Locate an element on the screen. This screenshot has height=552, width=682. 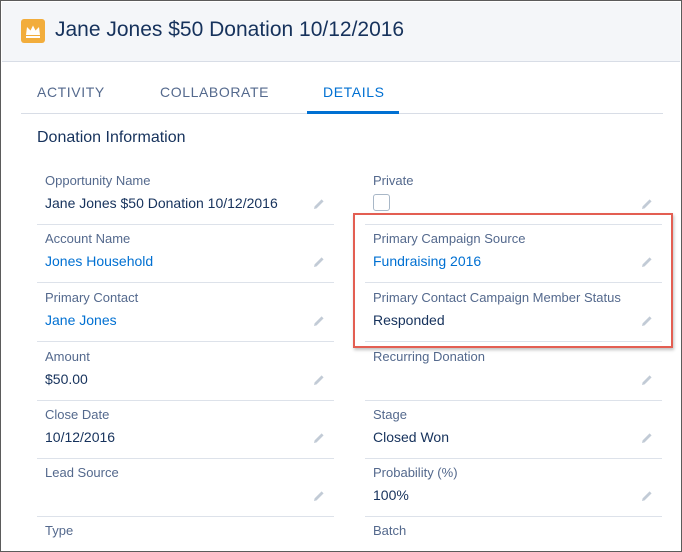
active-tab-indicator is located at coordinates (353, 112).